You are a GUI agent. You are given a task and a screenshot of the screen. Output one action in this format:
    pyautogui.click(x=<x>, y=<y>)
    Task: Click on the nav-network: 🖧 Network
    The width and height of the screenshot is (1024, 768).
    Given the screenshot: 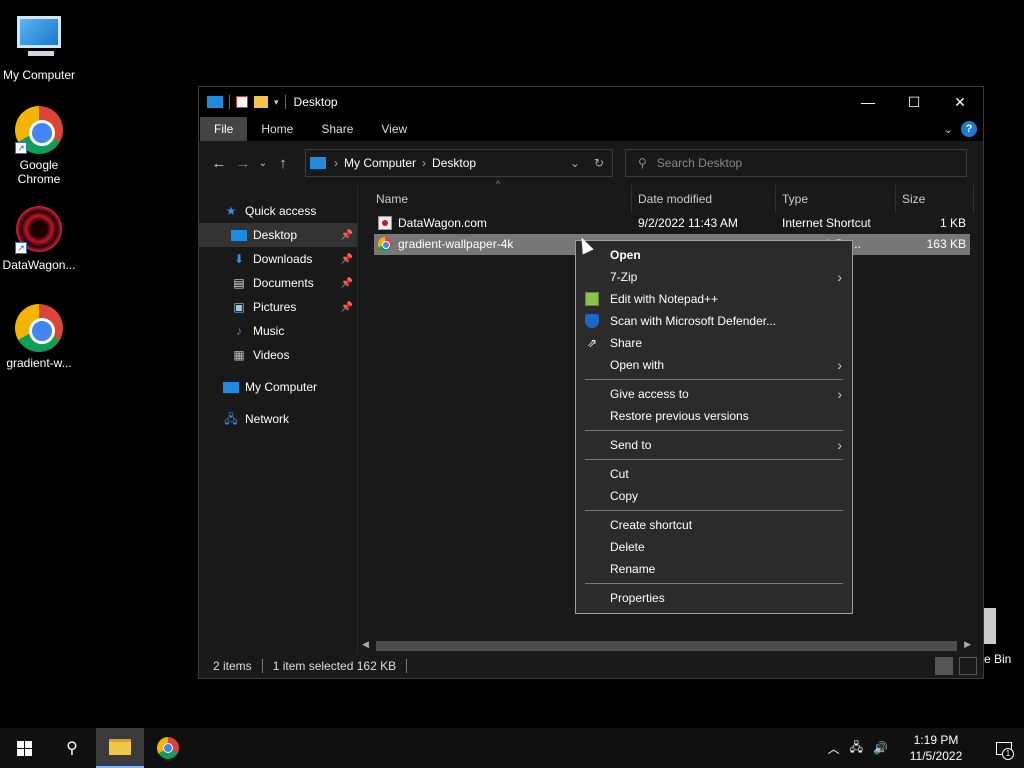 What is the action you would take?
    pyautogui.click(x=278, y=419)
    